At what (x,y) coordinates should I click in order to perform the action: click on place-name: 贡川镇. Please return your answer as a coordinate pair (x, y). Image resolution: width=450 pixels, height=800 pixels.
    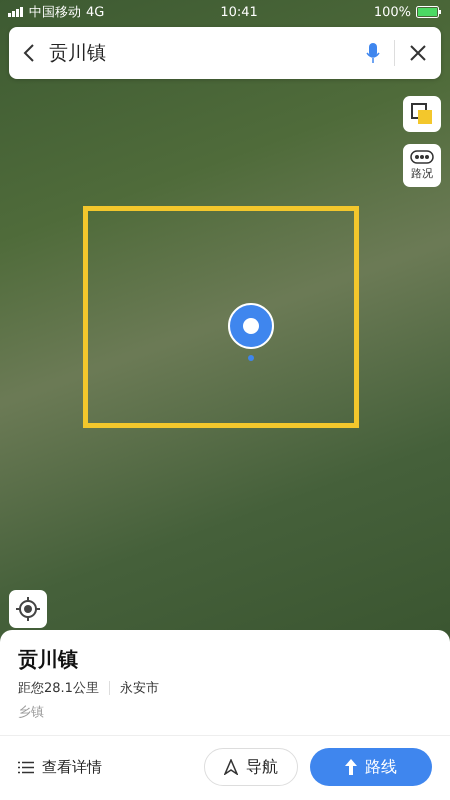
    Looking at the image, I should click on (48, 659).